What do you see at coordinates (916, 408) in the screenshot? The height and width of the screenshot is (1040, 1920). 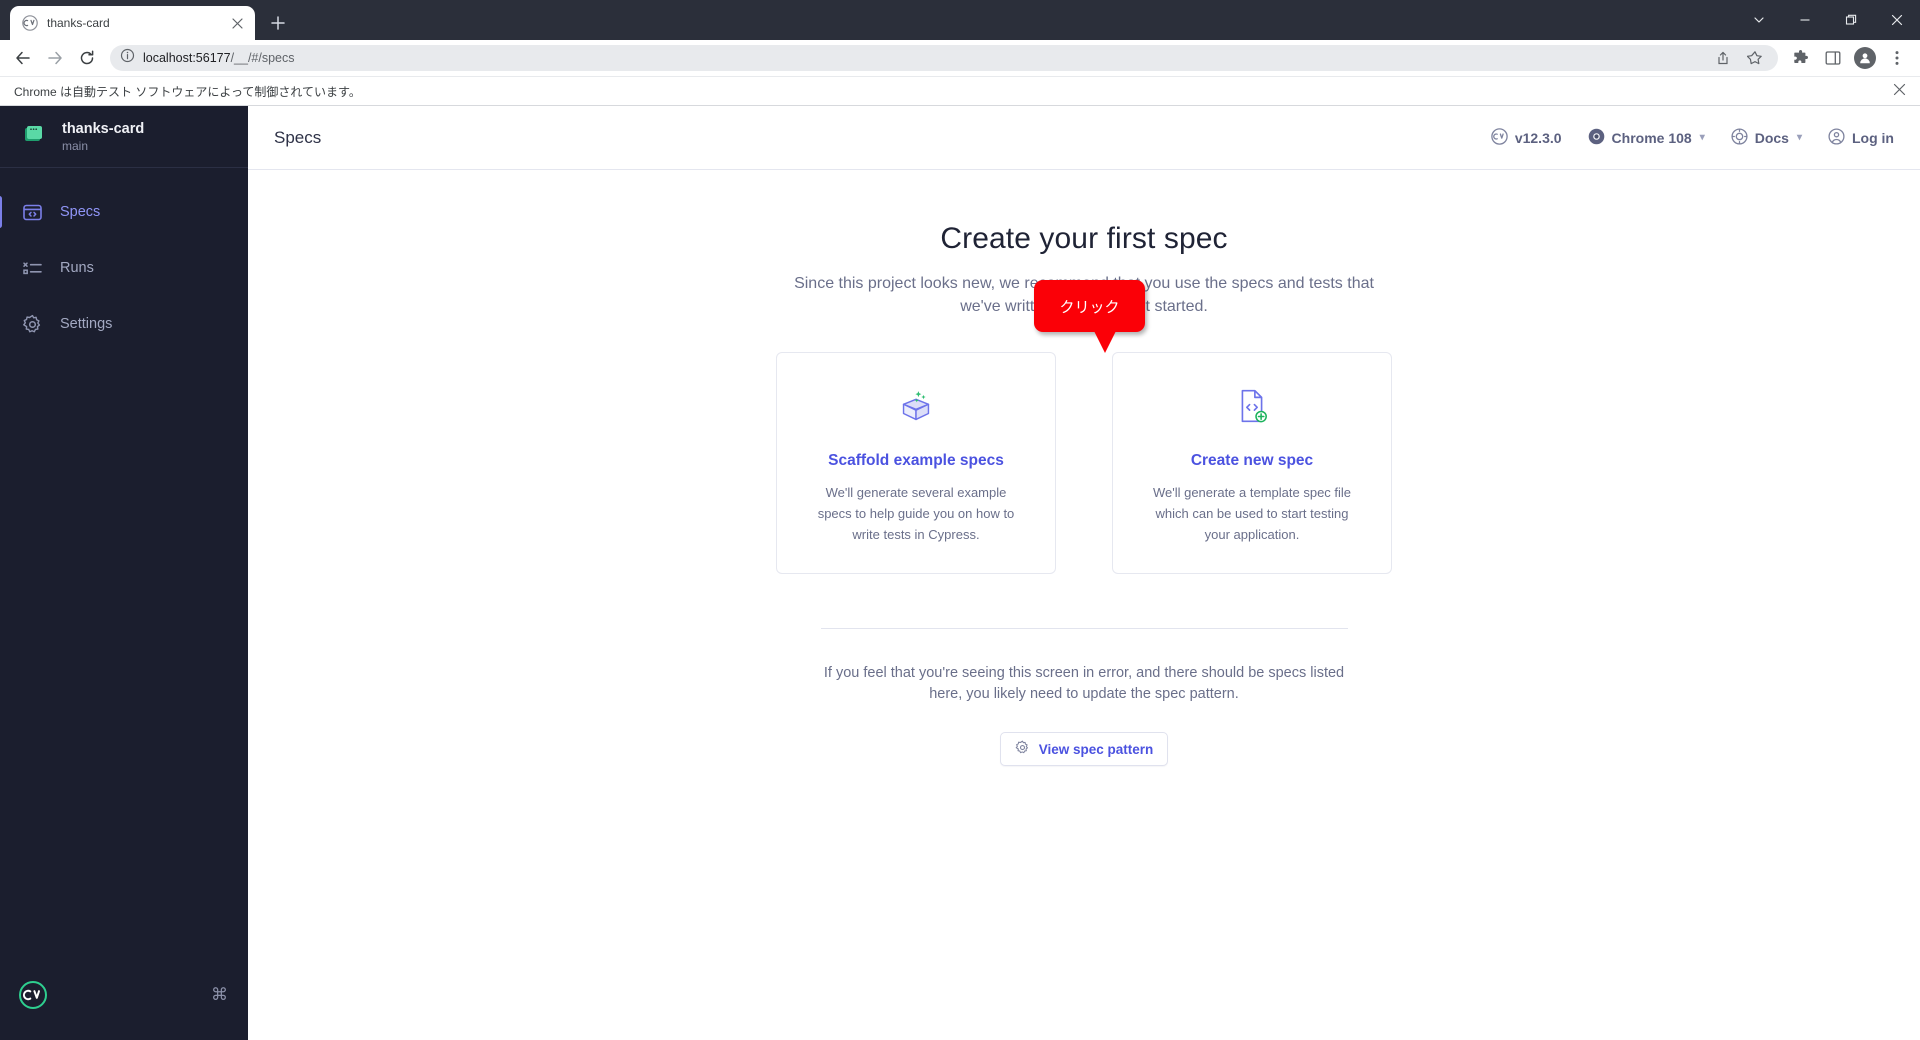 I see `scaffold-box-icon` at bounding box center [916, 408].